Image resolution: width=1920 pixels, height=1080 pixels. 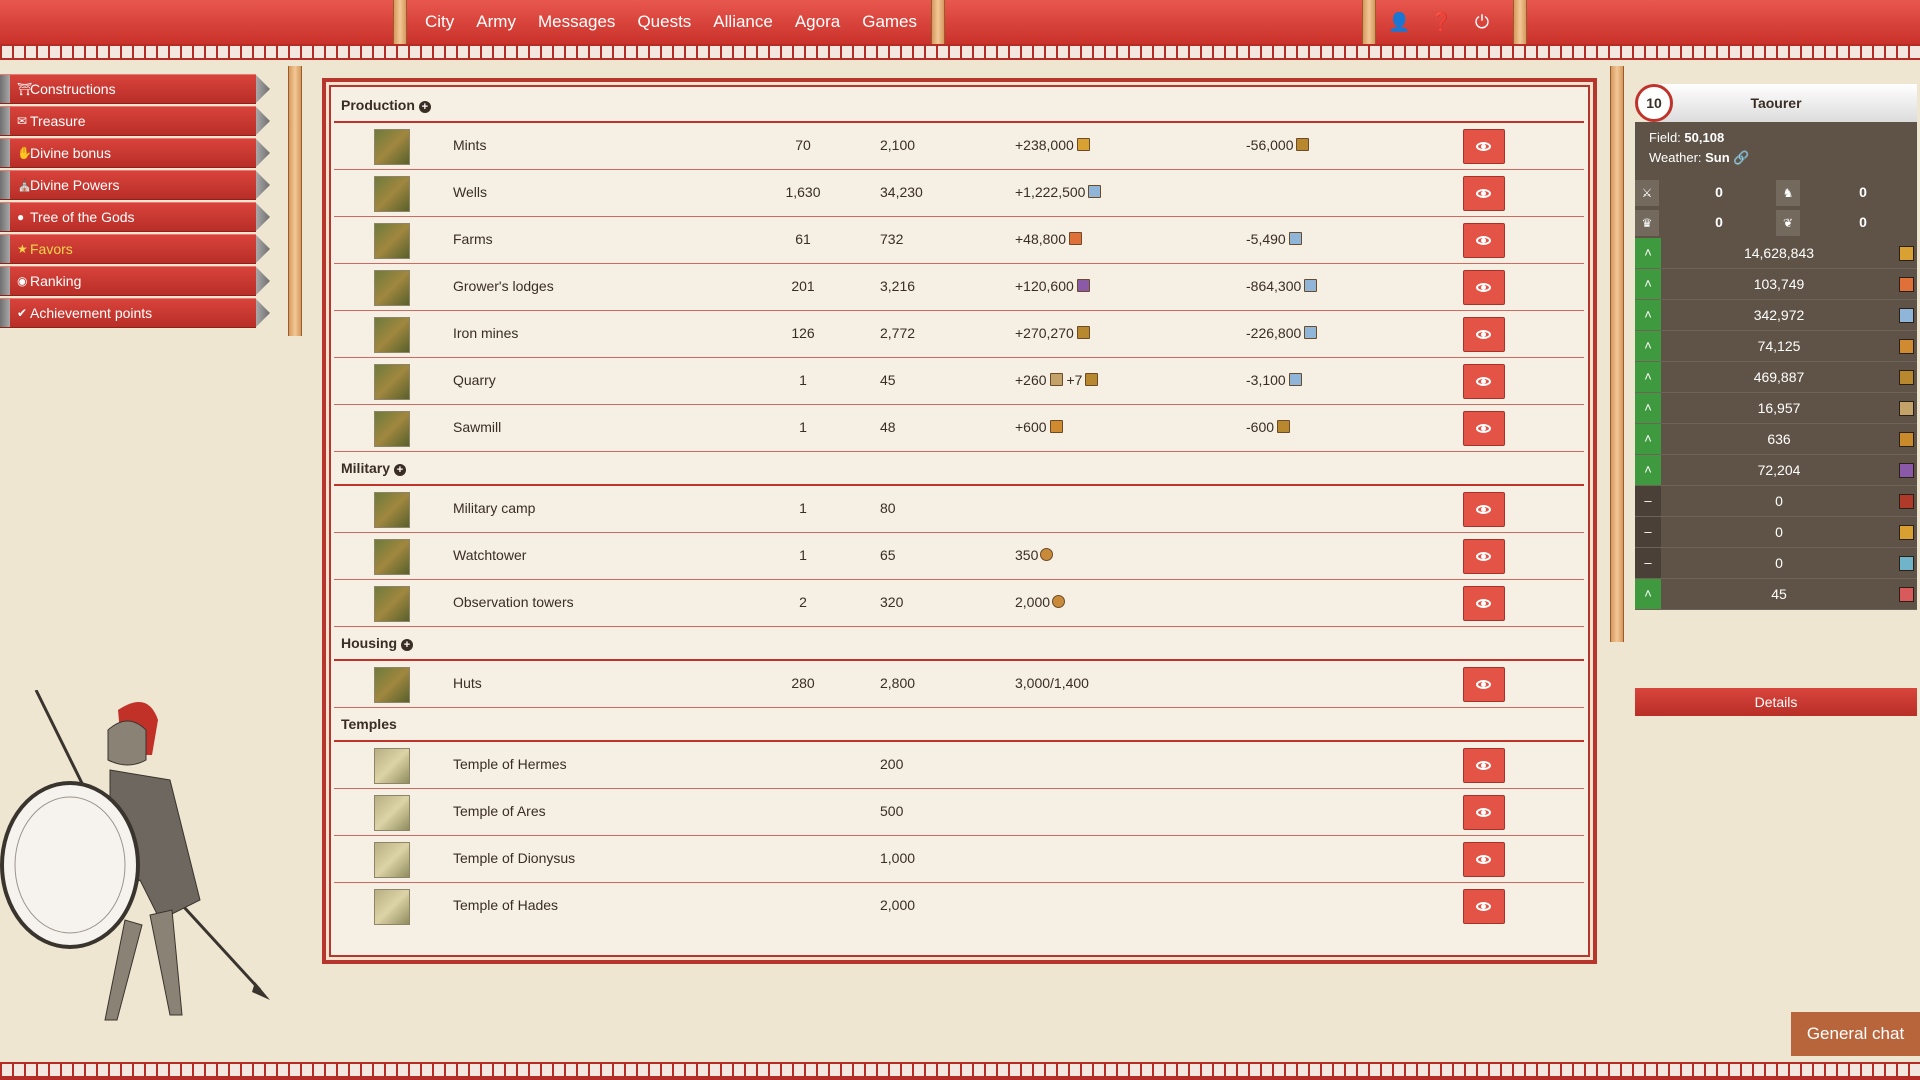 I want to click on help-icon: ❓, so click(x=1441, y=22).